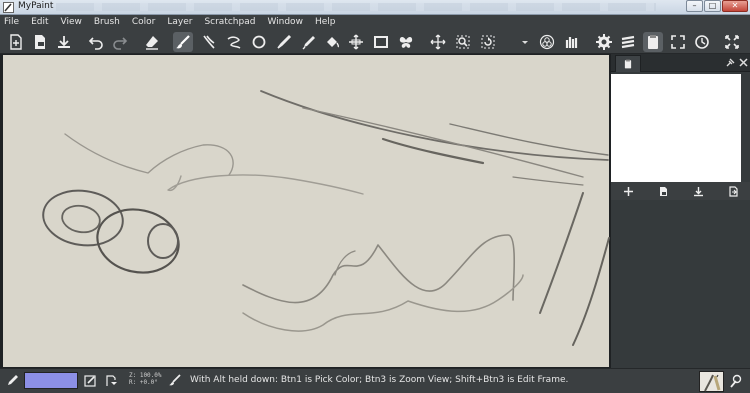  I want to click on pin-panel-icon, so click(730, 62).